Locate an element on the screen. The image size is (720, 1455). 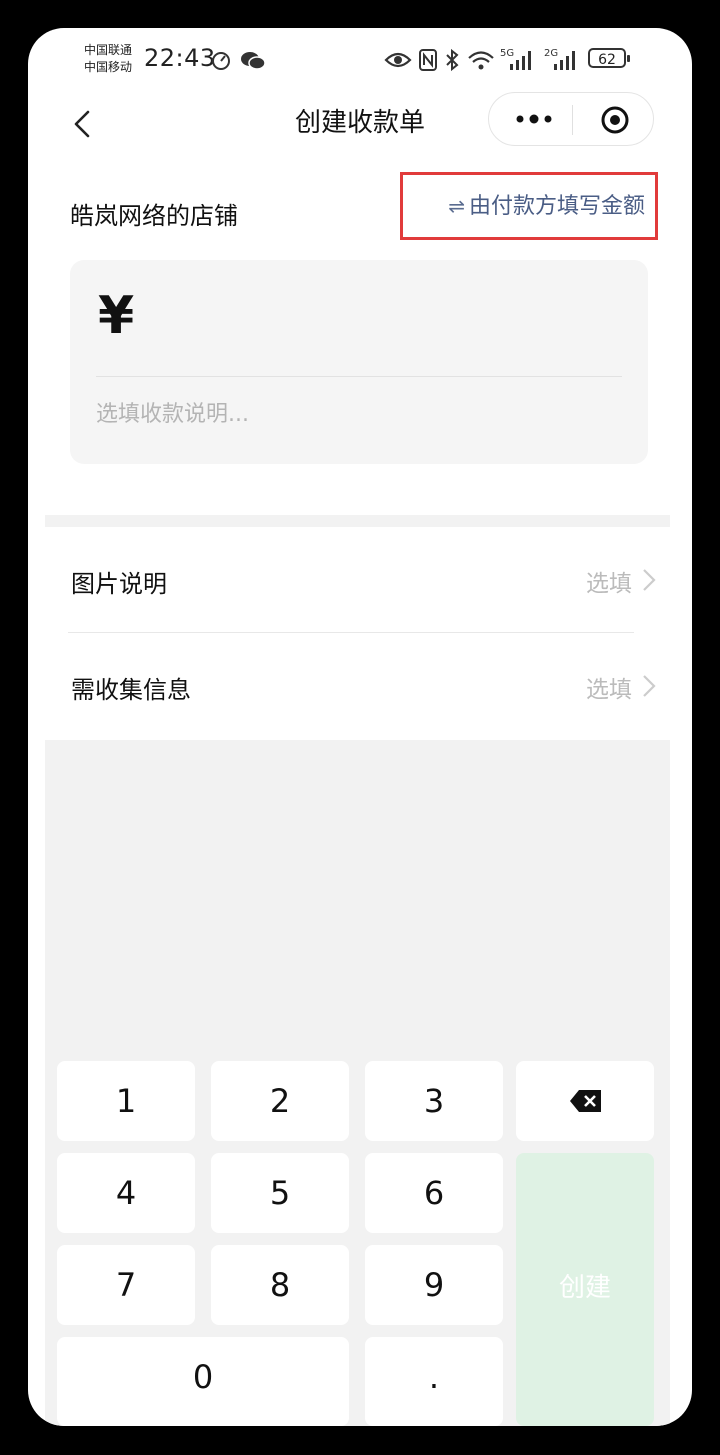
backspace-icon is located at coordinates (585, 1101).